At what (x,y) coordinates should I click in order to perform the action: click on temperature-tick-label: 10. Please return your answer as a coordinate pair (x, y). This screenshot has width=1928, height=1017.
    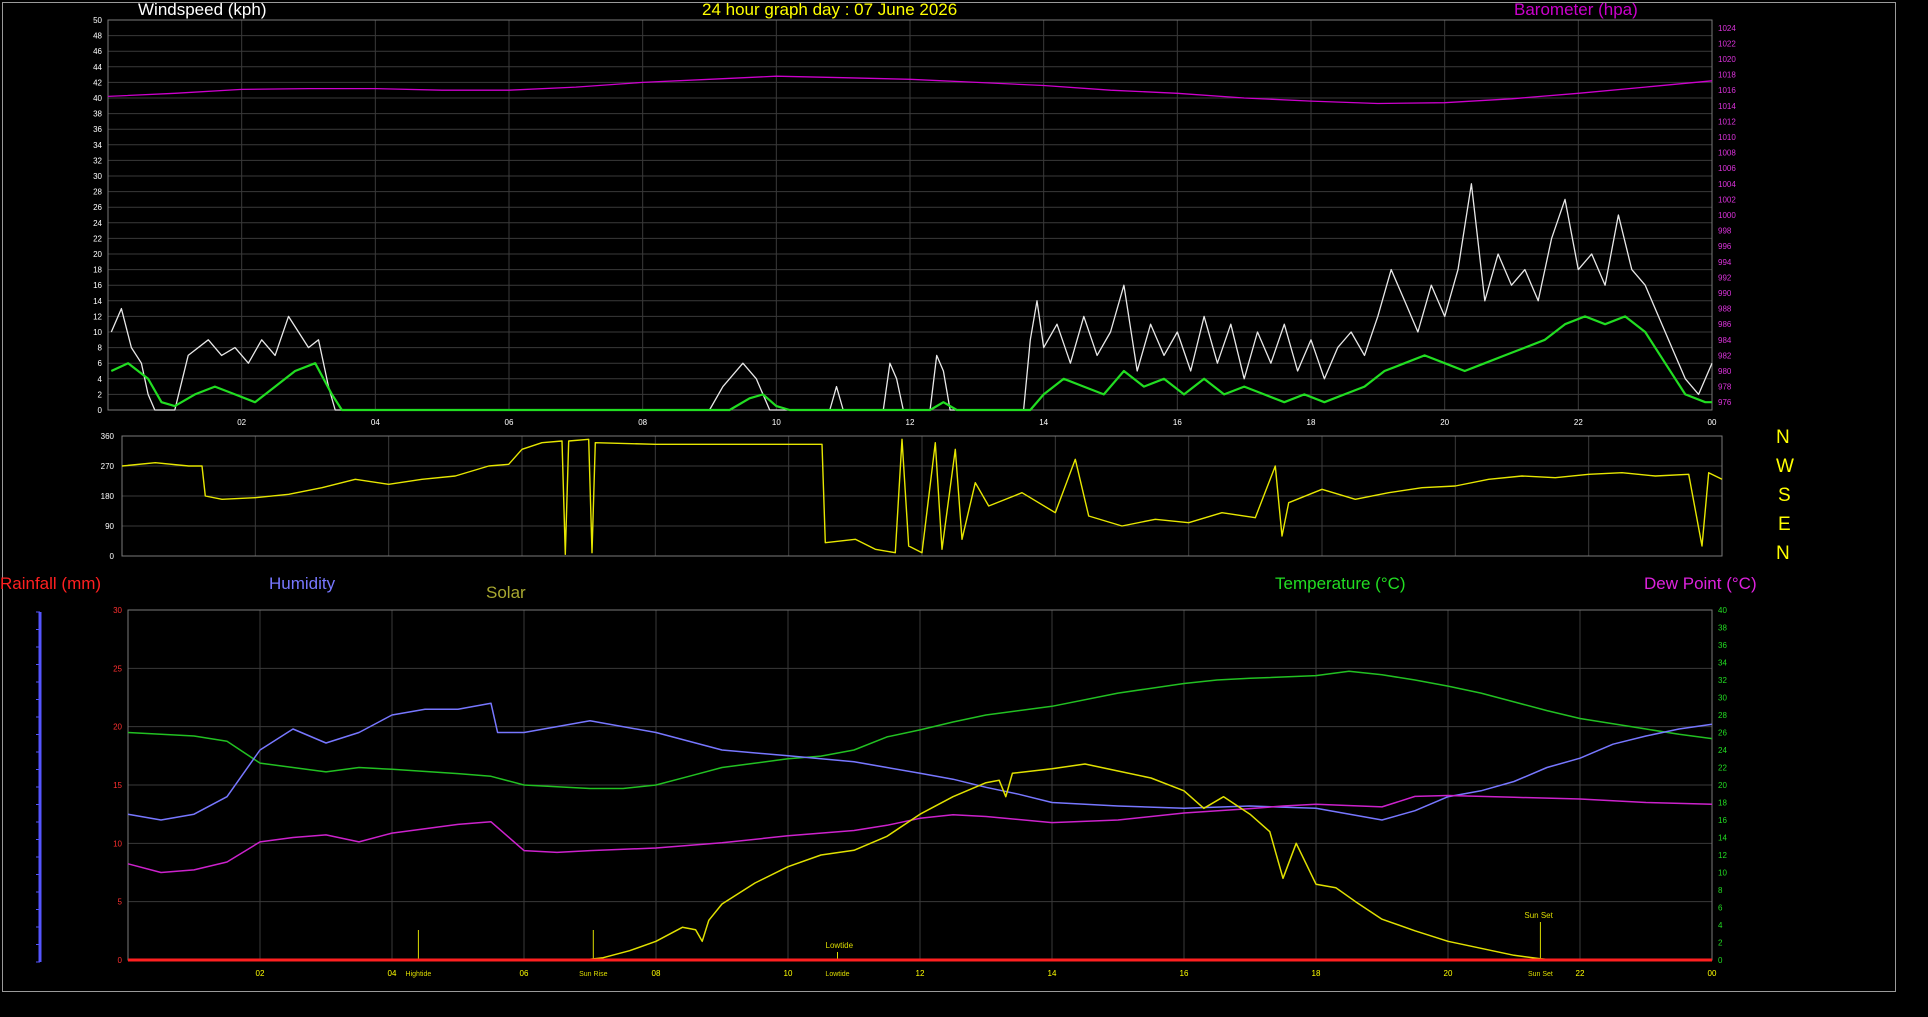
    Looking at the image, I should click on (1722, 873).